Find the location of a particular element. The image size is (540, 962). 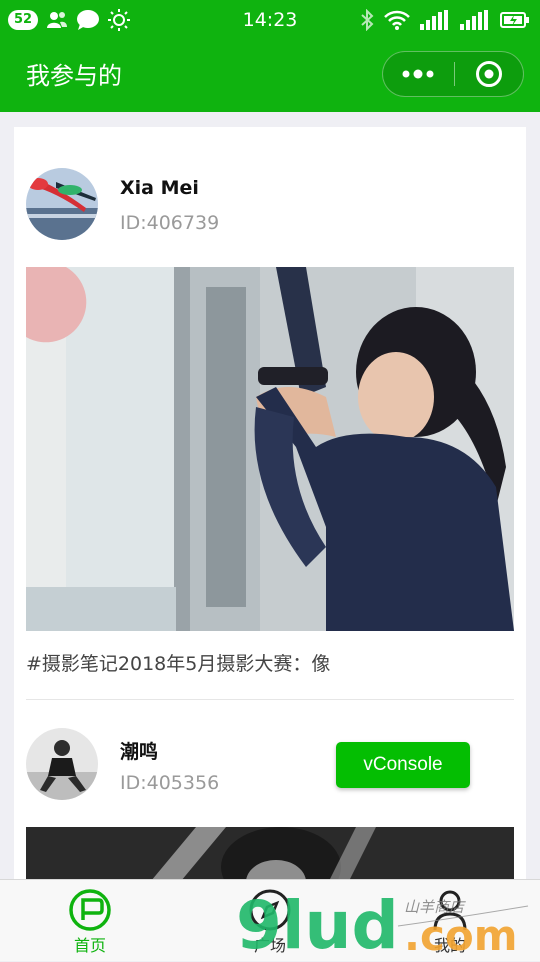

tab-mine: 我的 is located at coordinates (450, 920).